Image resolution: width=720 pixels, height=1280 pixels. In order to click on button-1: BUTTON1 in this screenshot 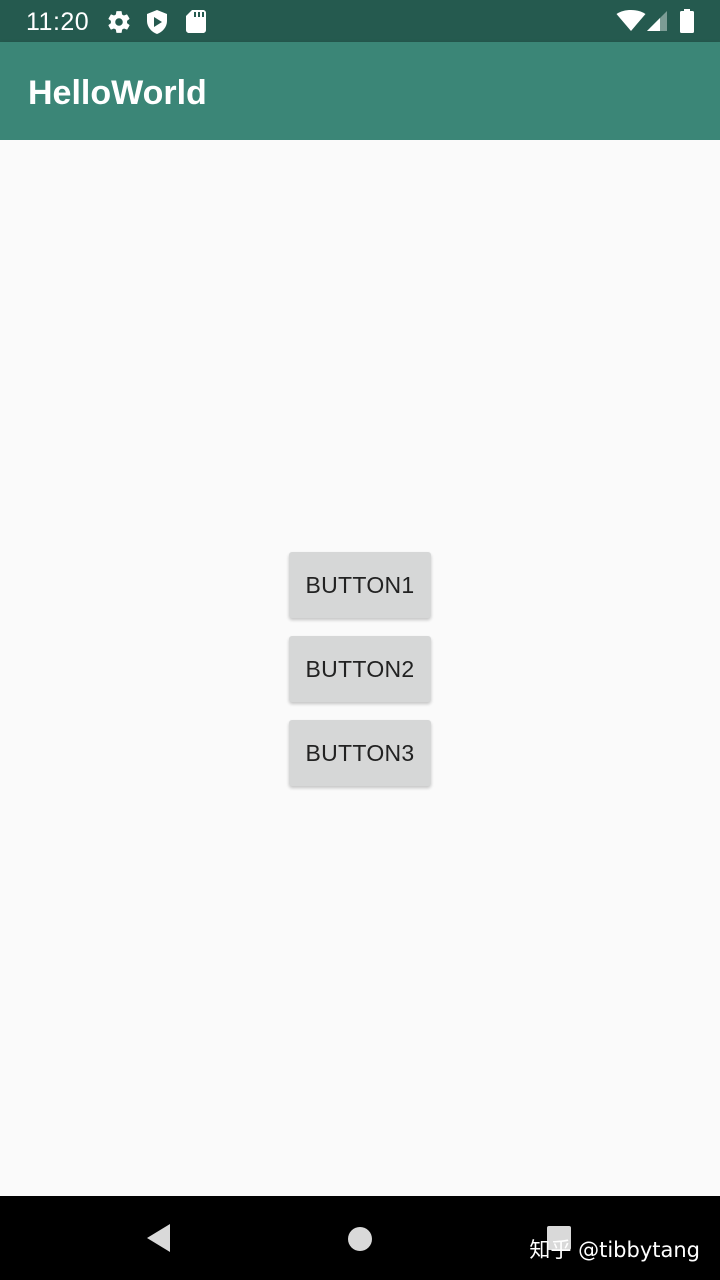, I will do `click(360, 585)`.